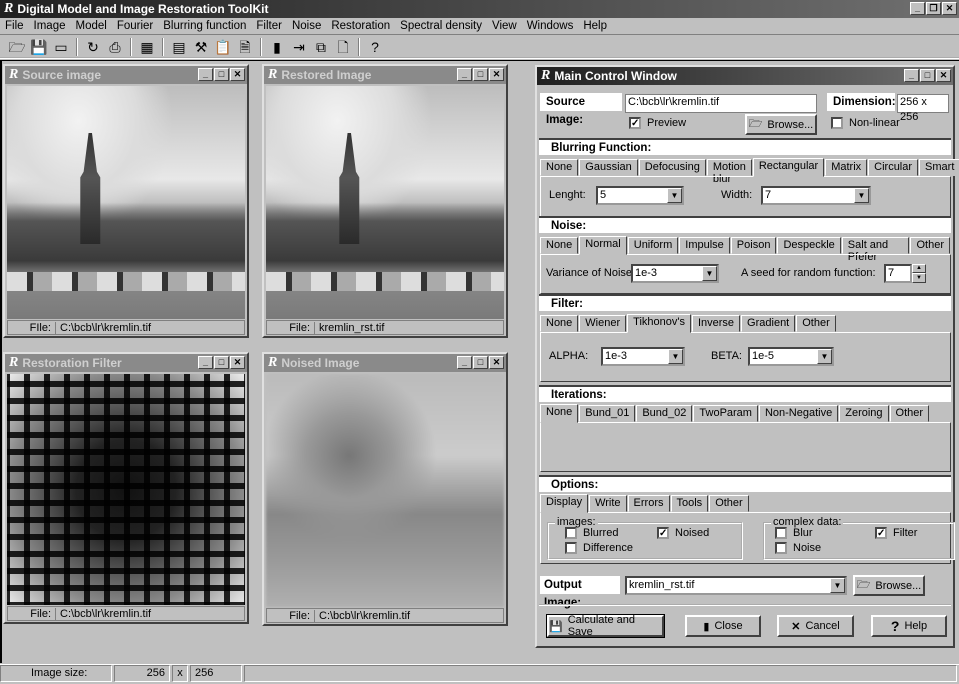 The image size is (959, 684). Describe the element at coordinates (605, 626) in the screenshot. I see `calculate-and-save-button: 💾 Calculate and Save` at that location.